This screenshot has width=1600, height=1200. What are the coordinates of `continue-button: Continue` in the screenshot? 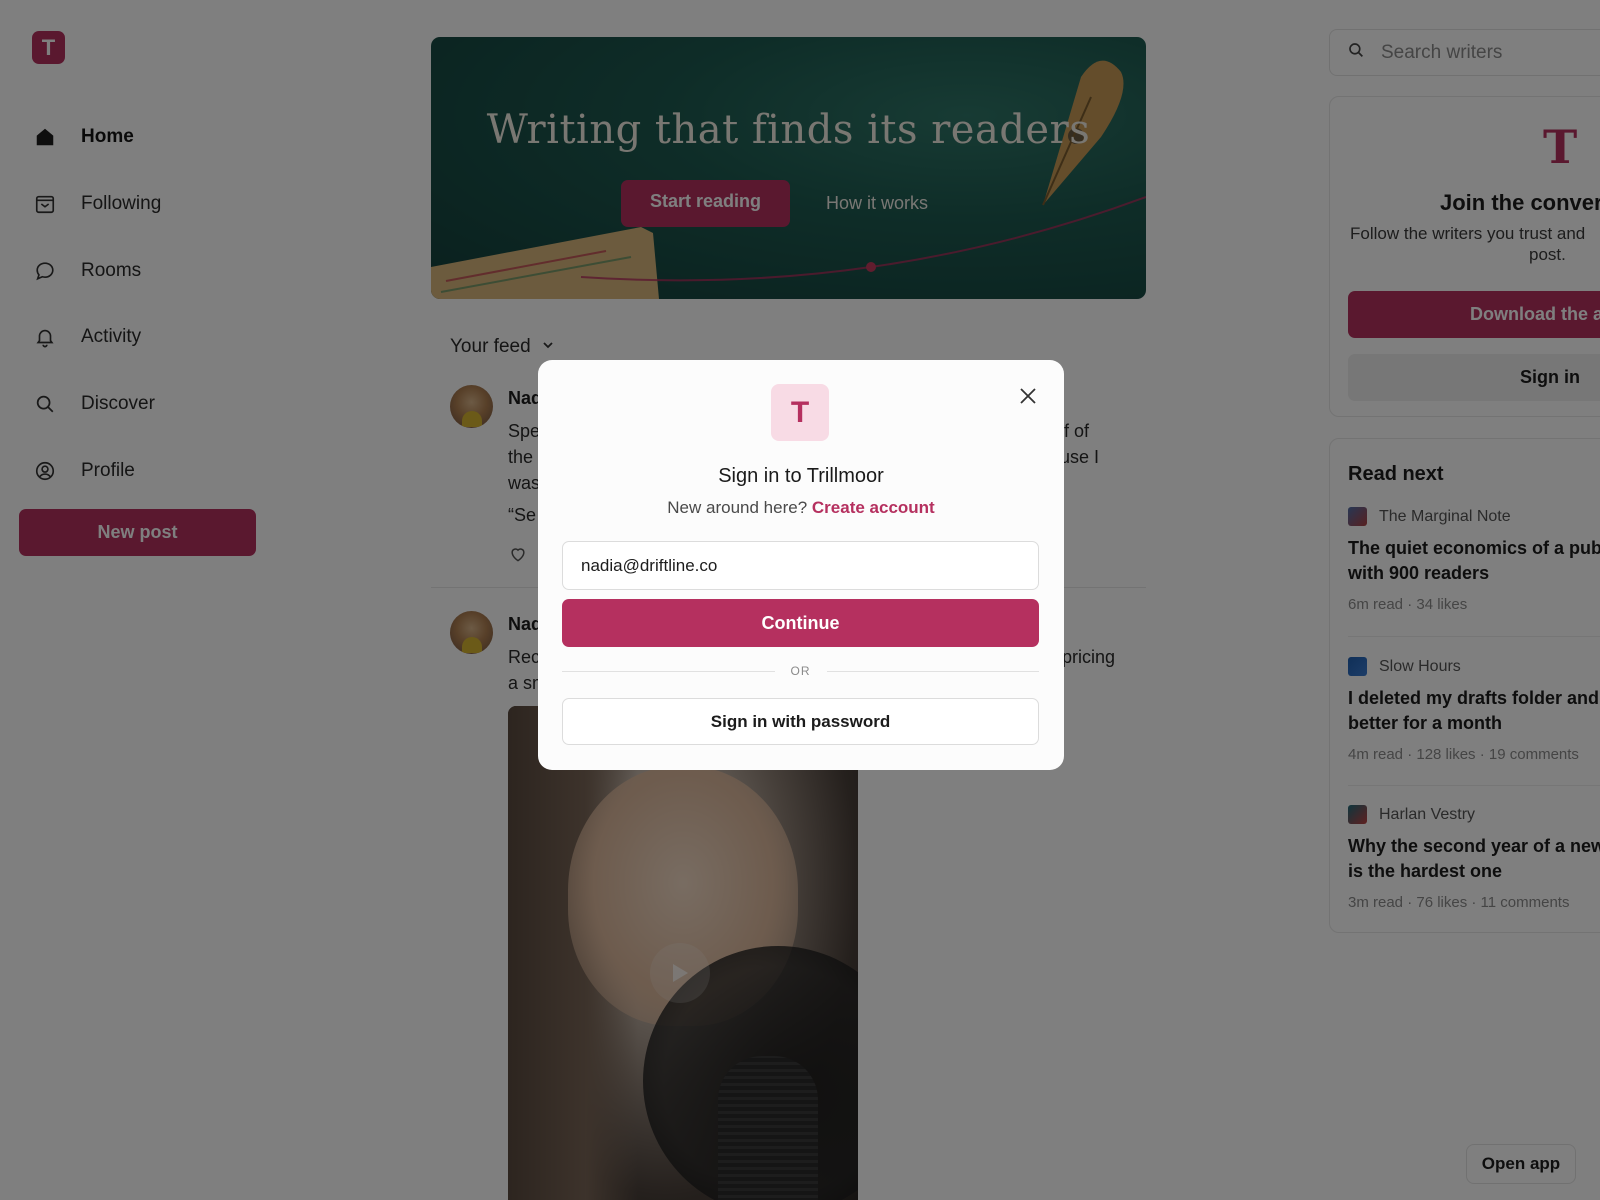 It's located at (800, 623).